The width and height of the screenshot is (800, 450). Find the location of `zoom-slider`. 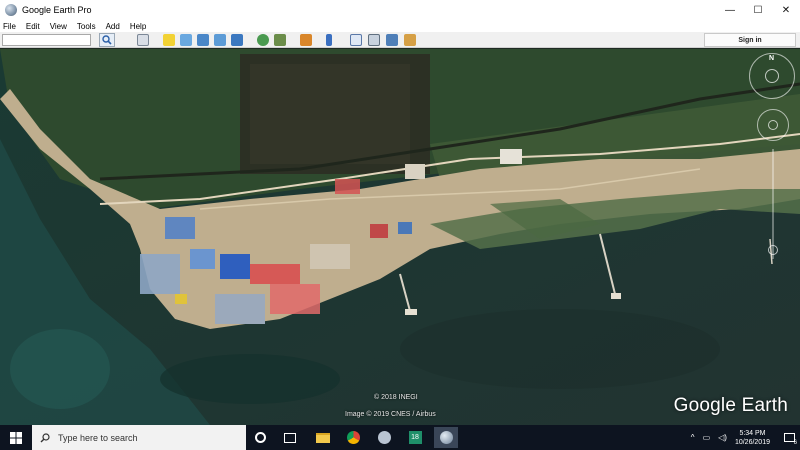

zoom-slider is located at coordinates (773, 204).